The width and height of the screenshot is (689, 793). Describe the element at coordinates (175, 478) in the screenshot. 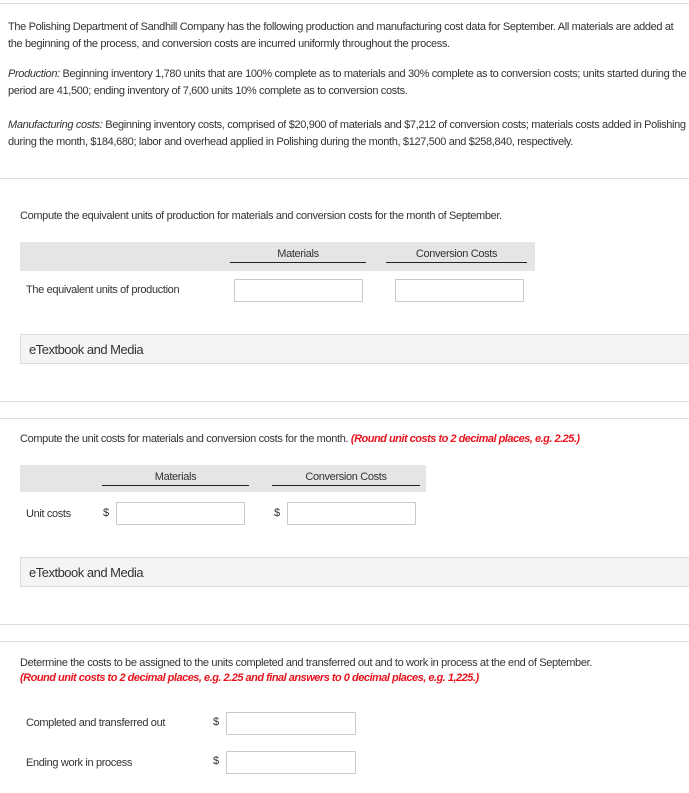

I see `part2-col-materials: Materials` at that location.